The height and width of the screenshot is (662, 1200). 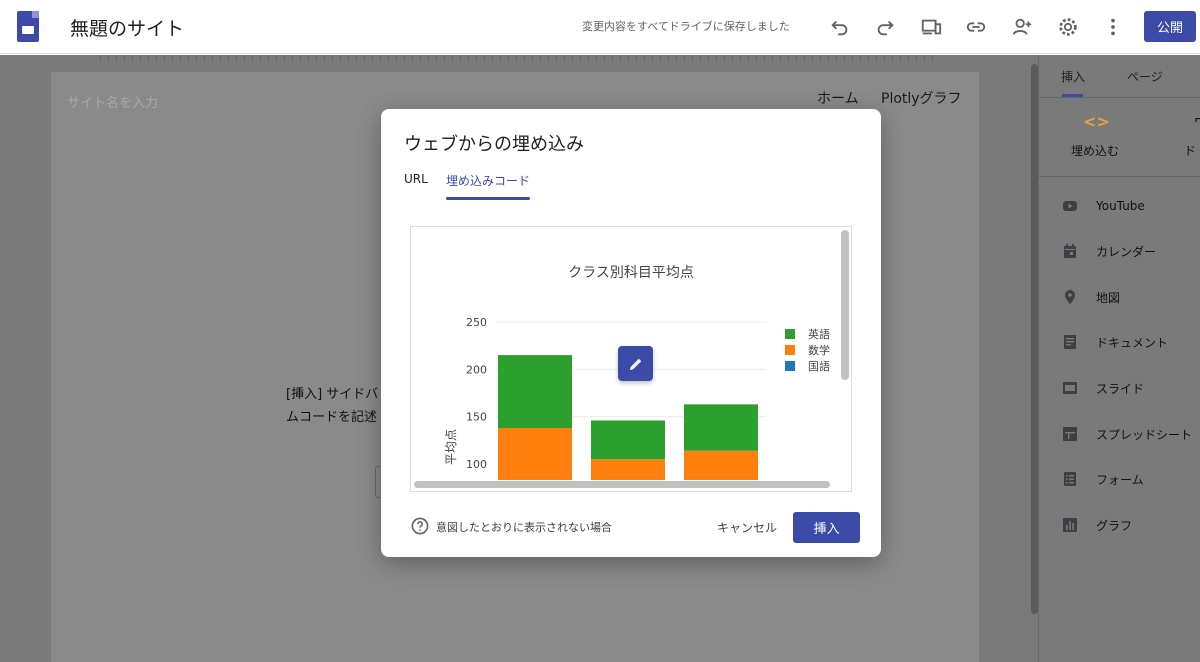 I want to click on legend-label: 英語, so click(x=819, y=334).